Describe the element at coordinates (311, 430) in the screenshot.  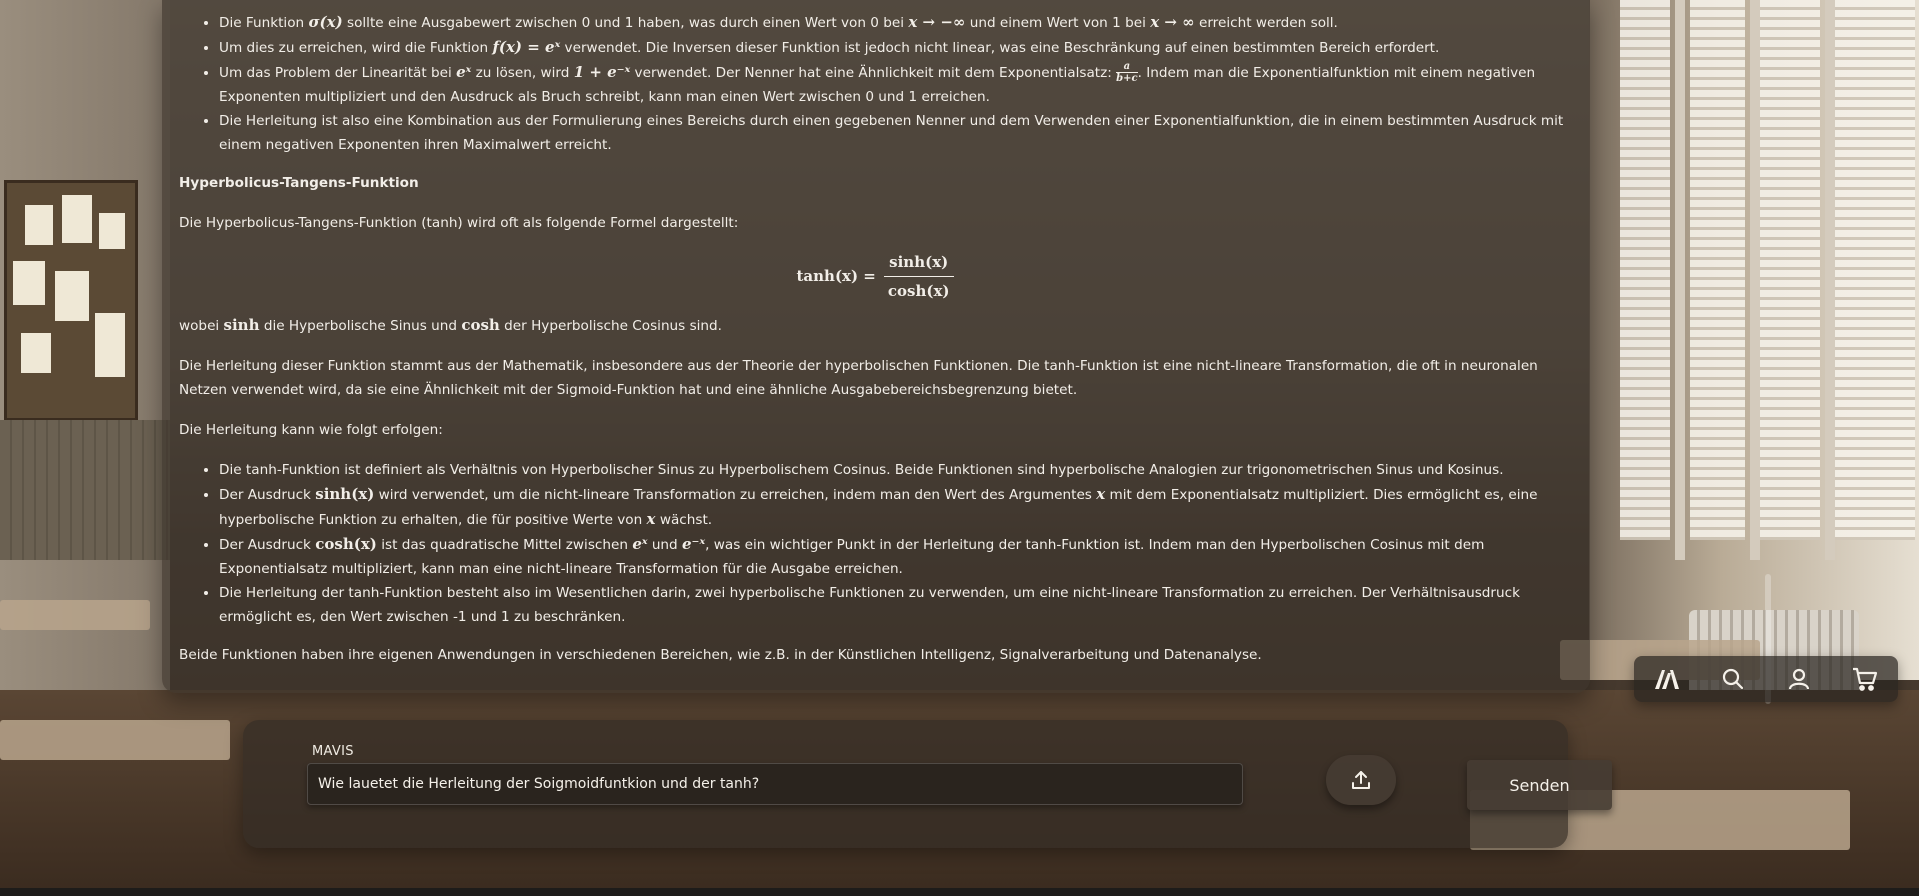
I see `paragraph: Die Herleitung kann wie folgt erfolgen:` at that location.